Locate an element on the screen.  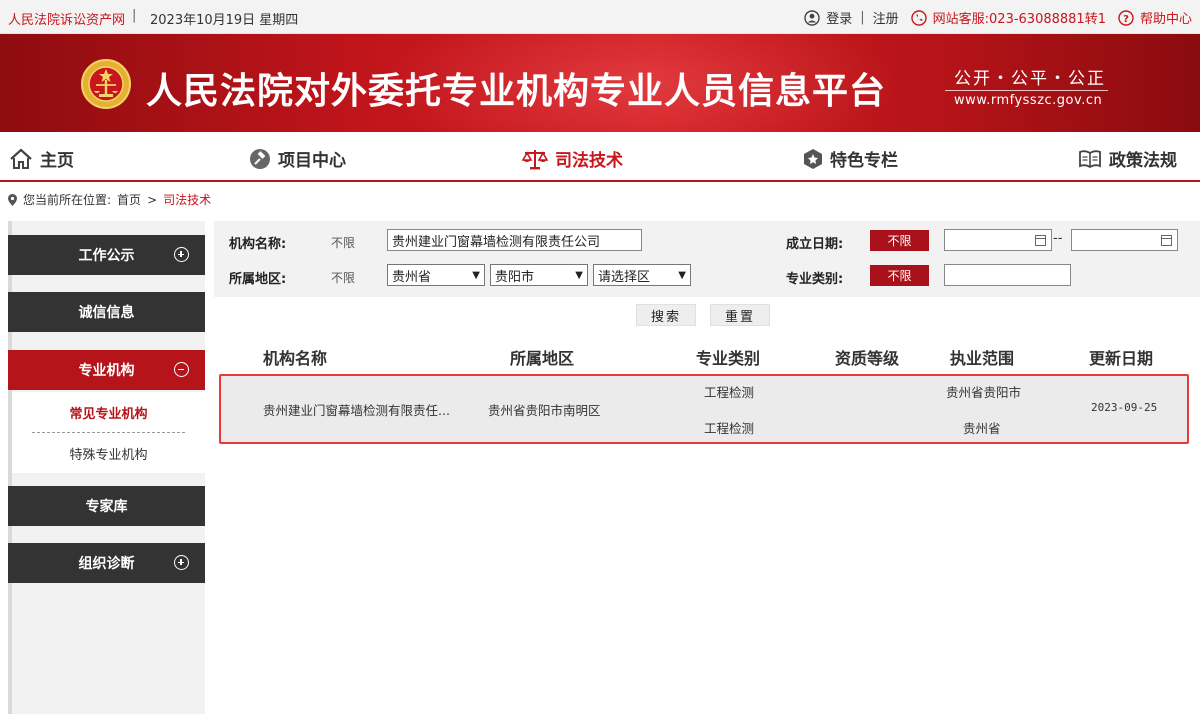
date-end-input is located at coordinates (1124, 240).